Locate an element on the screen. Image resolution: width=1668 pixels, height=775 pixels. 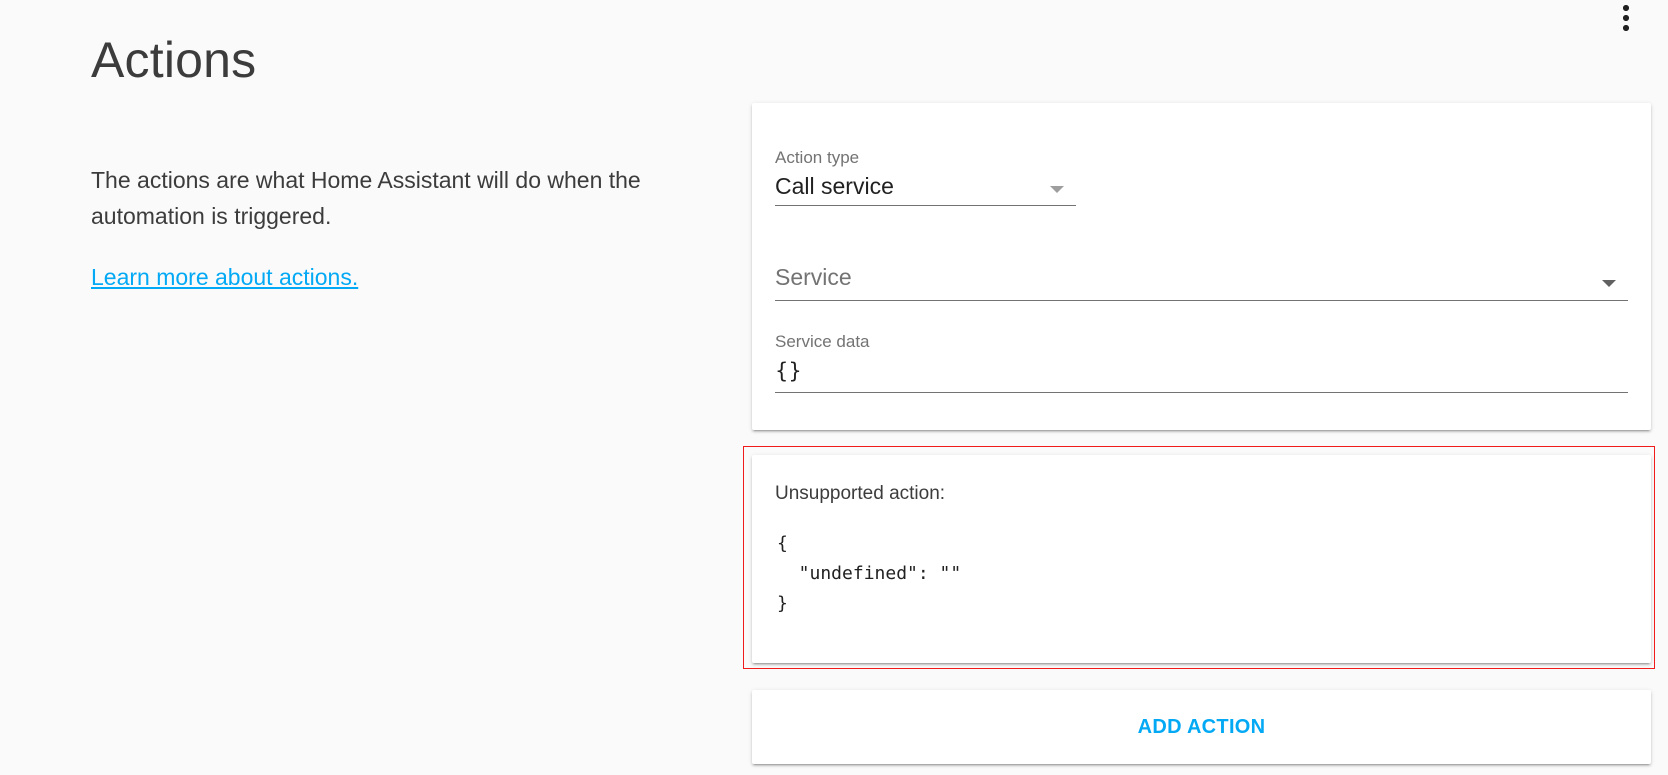
action-type-label: Action type is located at coordinates (817, 157).